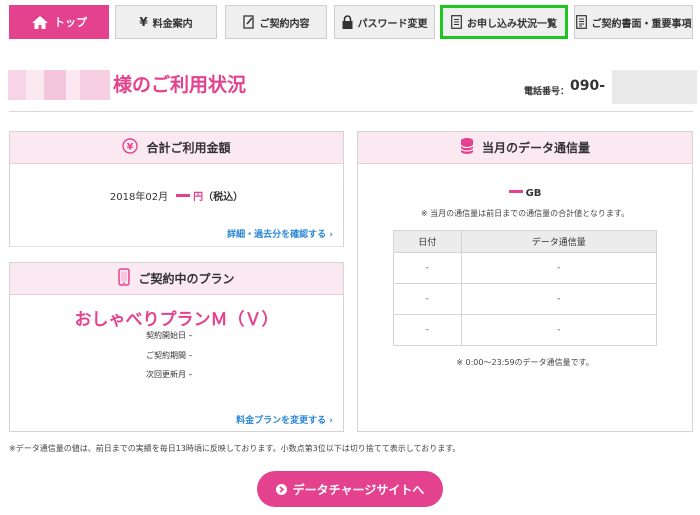 Image resolution: width=700 pixels, height=515 pixels. I want to click on document-icon, so click(581, 22).